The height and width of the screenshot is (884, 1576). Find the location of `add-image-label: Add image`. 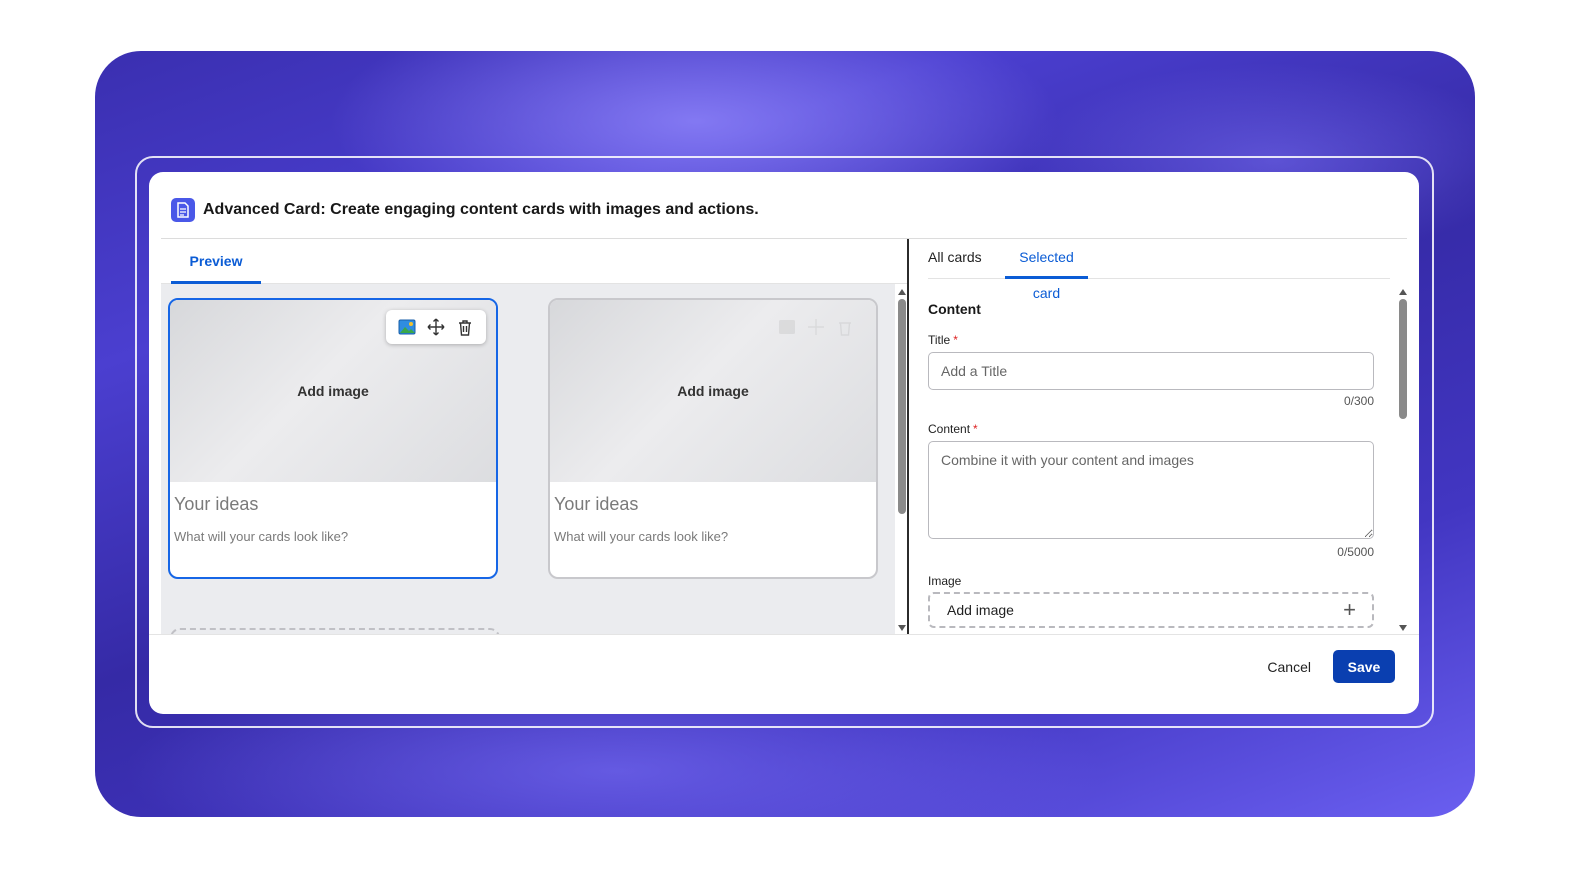

add-image-label: Add image is located at coordinates (980, 610).